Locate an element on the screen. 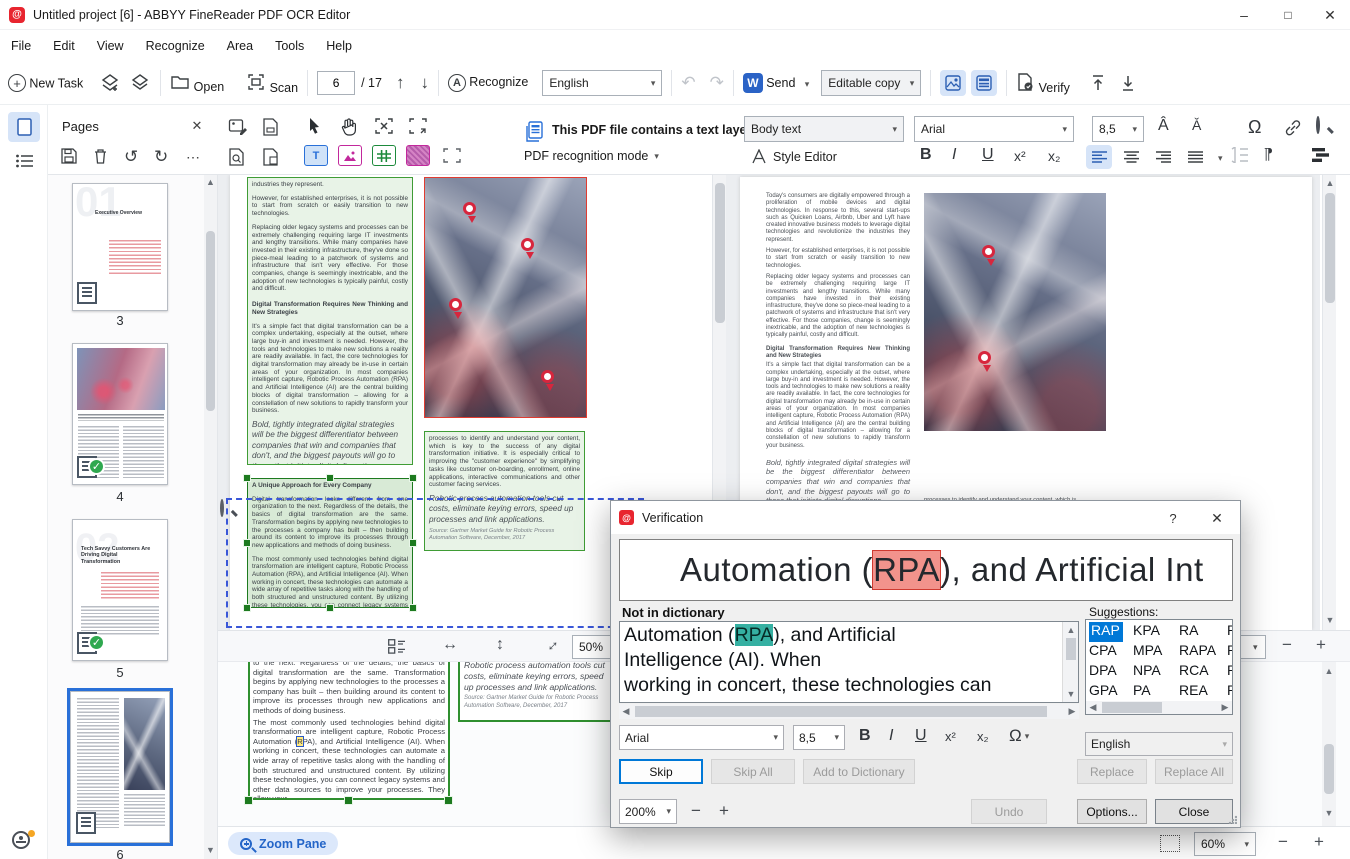 This screenshot has width=1350, height=859. background-picture-area-tool is located at coordinates (418, 155).